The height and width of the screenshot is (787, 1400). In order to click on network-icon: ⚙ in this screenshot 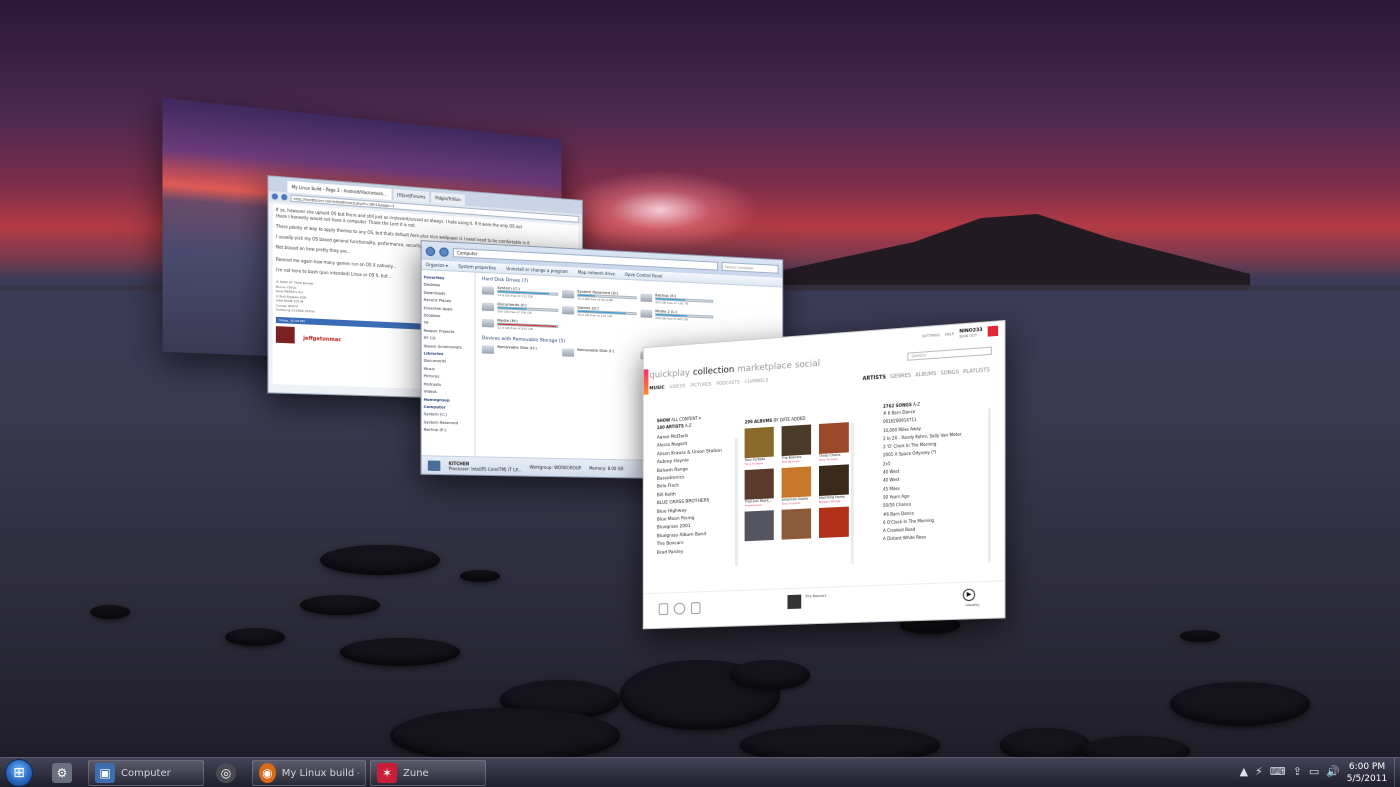, I will do `click(62, 773)`.